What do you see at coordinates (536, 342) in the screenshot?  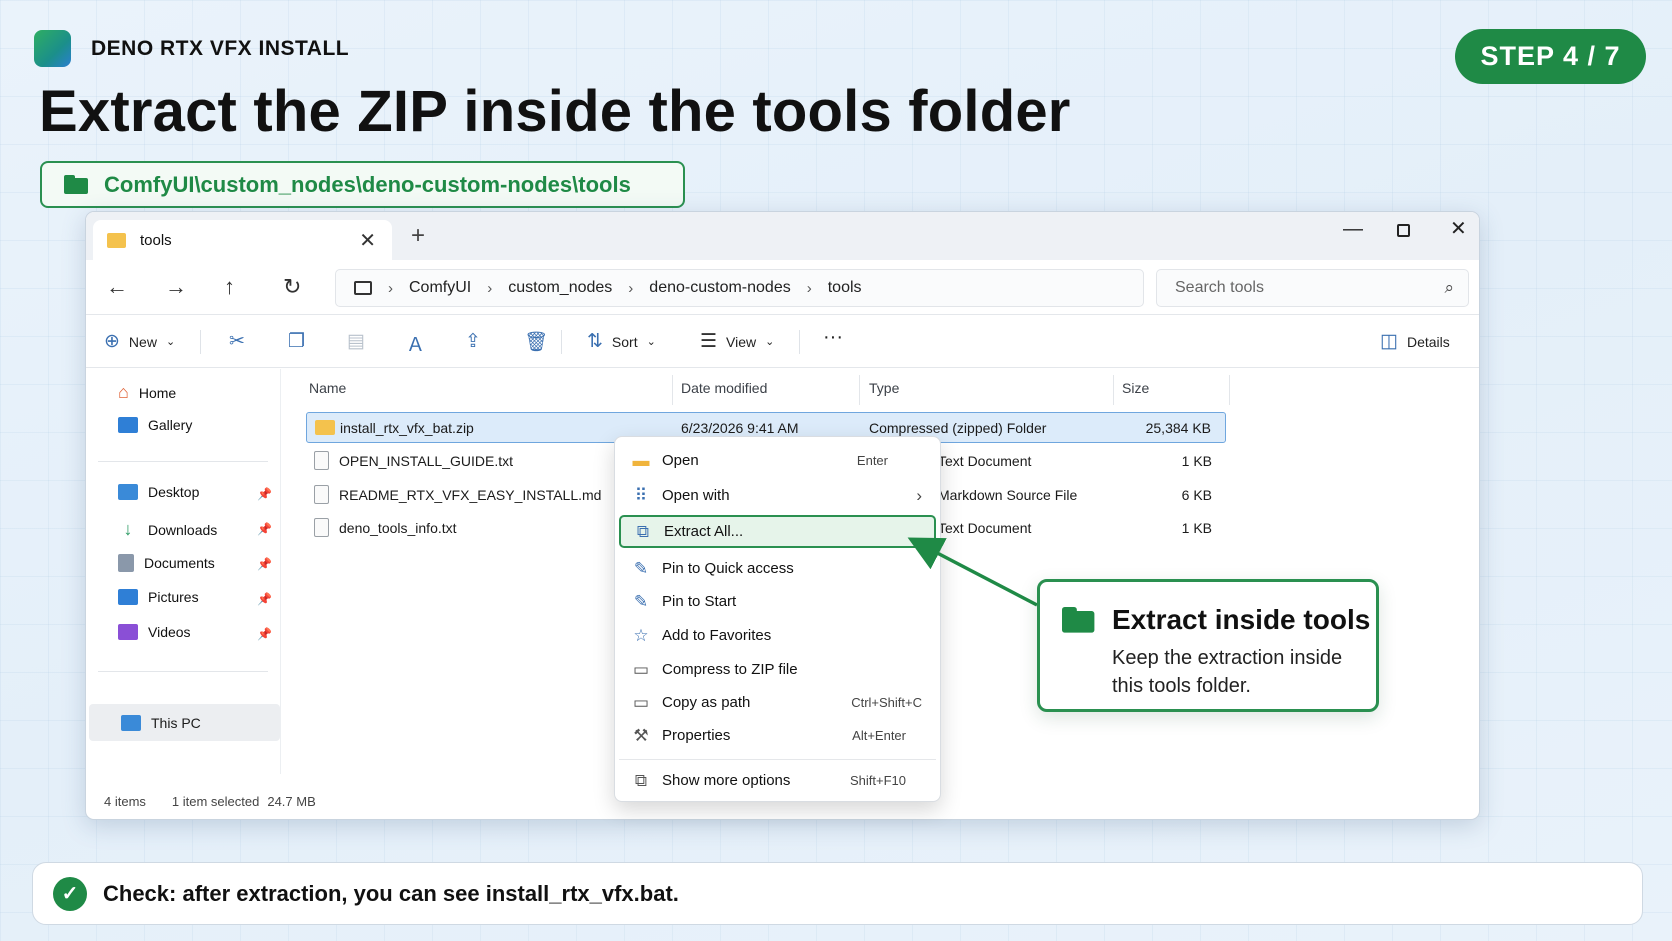 I see `delete-icon: 🗑` at bounding box center [536, 342].